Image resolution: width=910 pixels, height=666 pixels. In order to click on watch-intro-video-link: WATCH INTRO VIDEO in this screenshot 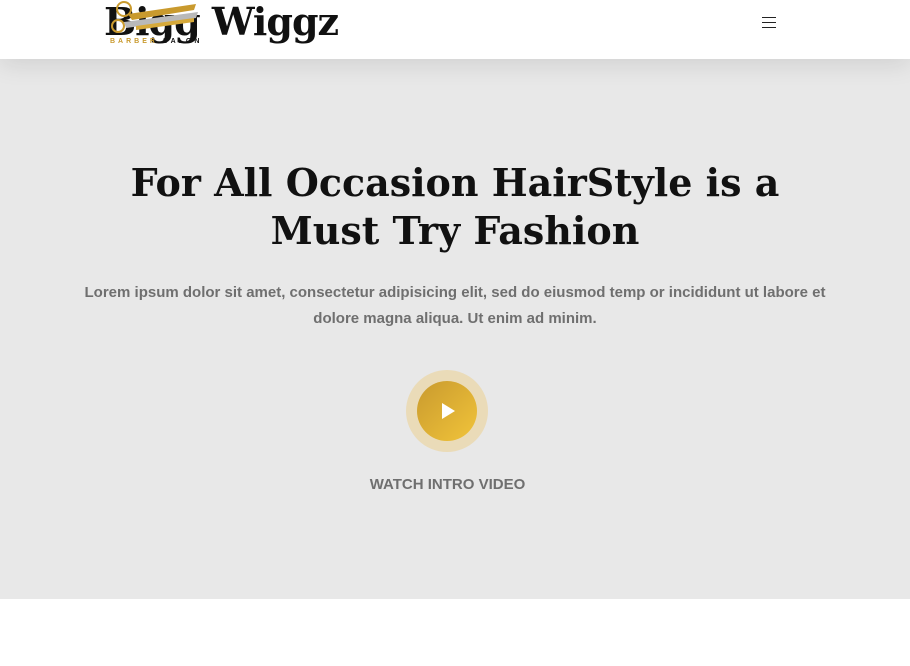, I will do `click(447, 484)`.